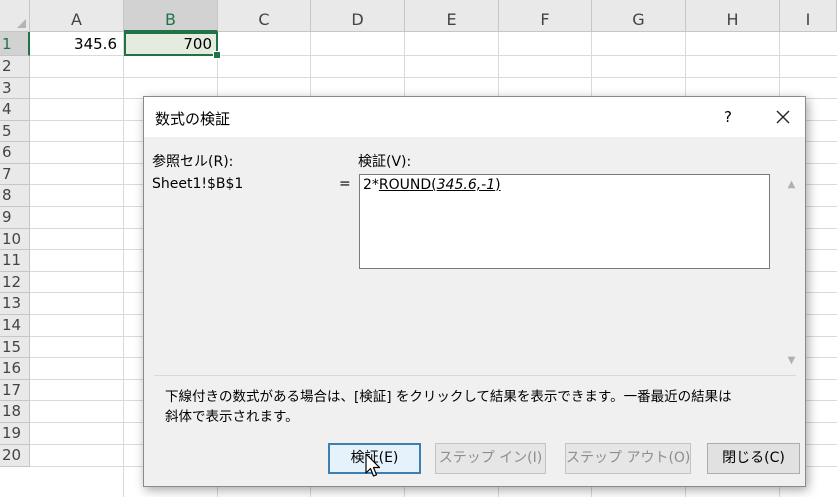 The height and width of the screenshot is (497, 837). What do you see at coordinates (193, 119) in the screenshot?
I see `dialog-title: 数式の検証` at bounding box center [193, 119].